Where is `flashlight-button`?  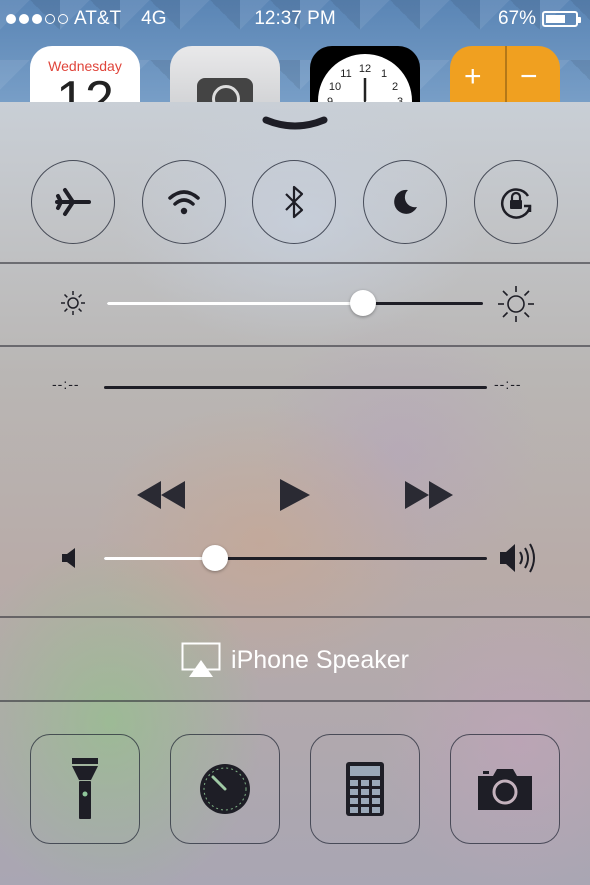
flashlight-button is located at coordinates (85, 789).